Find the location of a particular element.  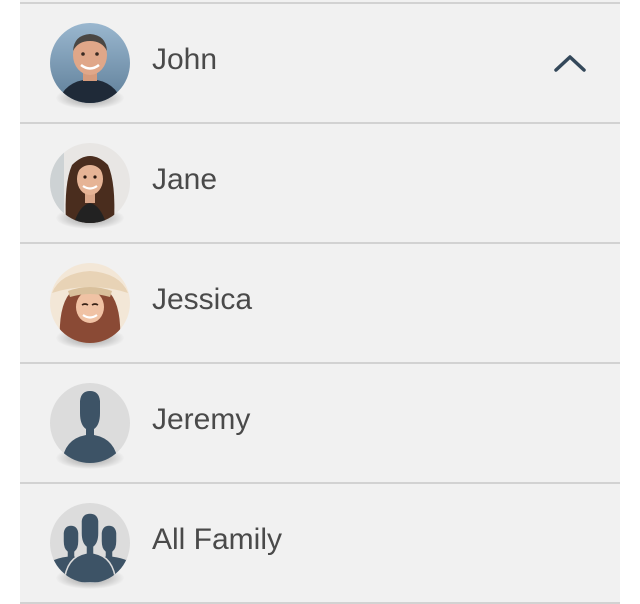

avatar-photo-jessica is located at coordinates (90, 303).